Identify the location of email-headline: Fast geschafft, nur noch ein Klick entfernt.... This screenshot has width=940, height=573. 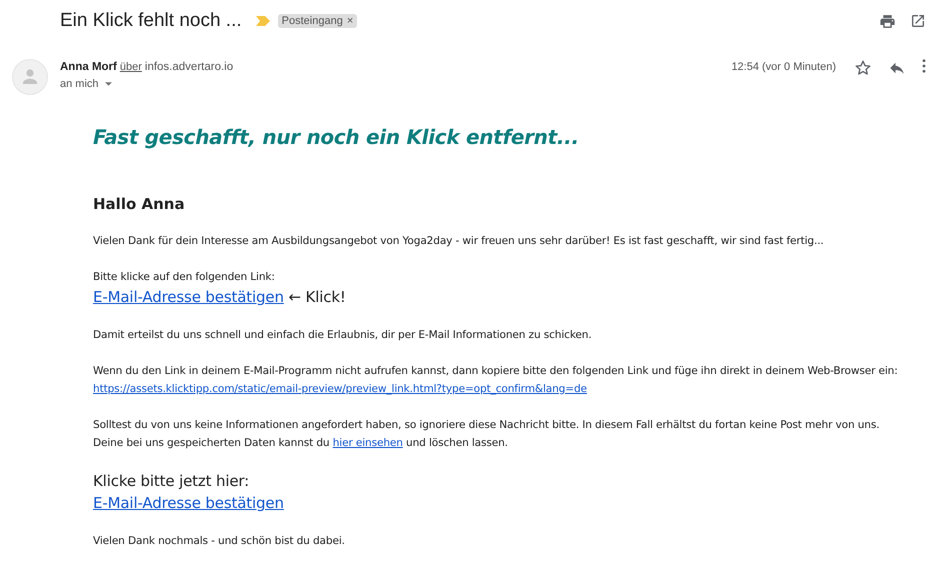
(336, 137).